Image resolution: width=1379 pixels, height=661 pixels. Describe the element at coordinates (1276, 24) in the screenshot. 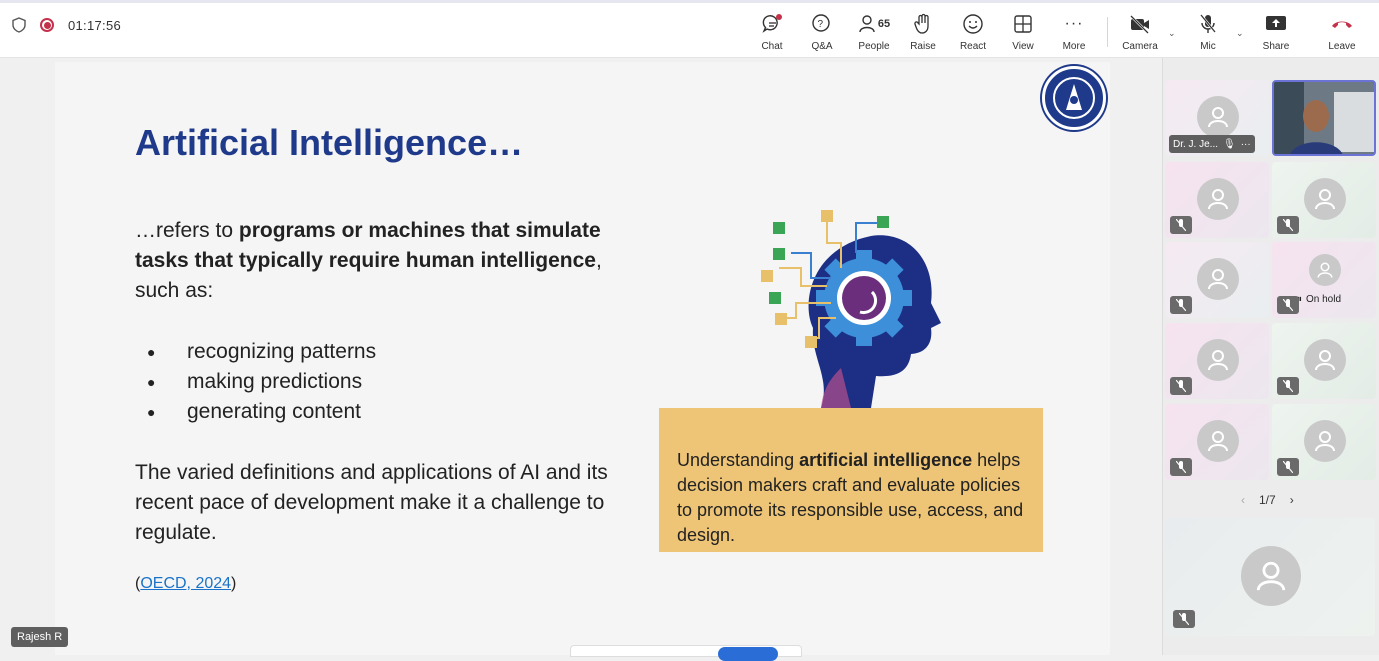

I see `share-icon` at that location.